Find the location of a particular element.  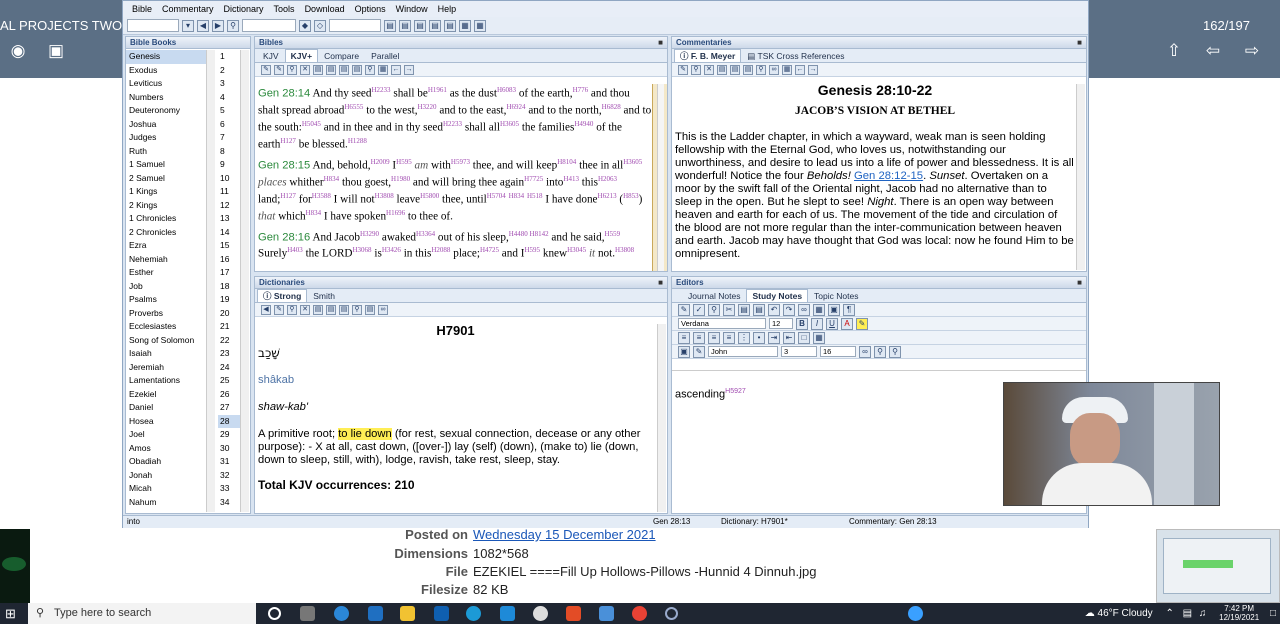

chapter-item: 5 is located at coordinates (229, 111).